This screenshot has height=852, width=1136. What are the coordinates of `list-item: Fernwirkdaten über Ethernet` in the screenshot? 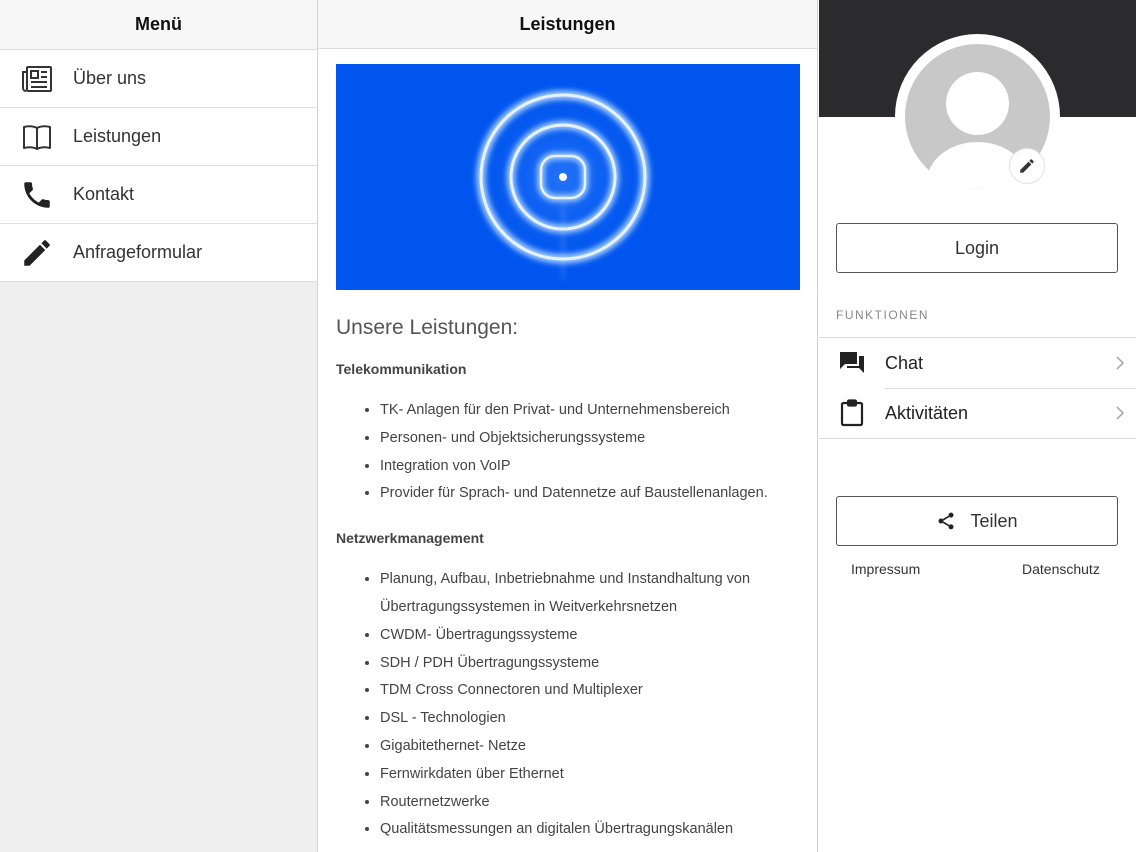 It's located at (593, 775).